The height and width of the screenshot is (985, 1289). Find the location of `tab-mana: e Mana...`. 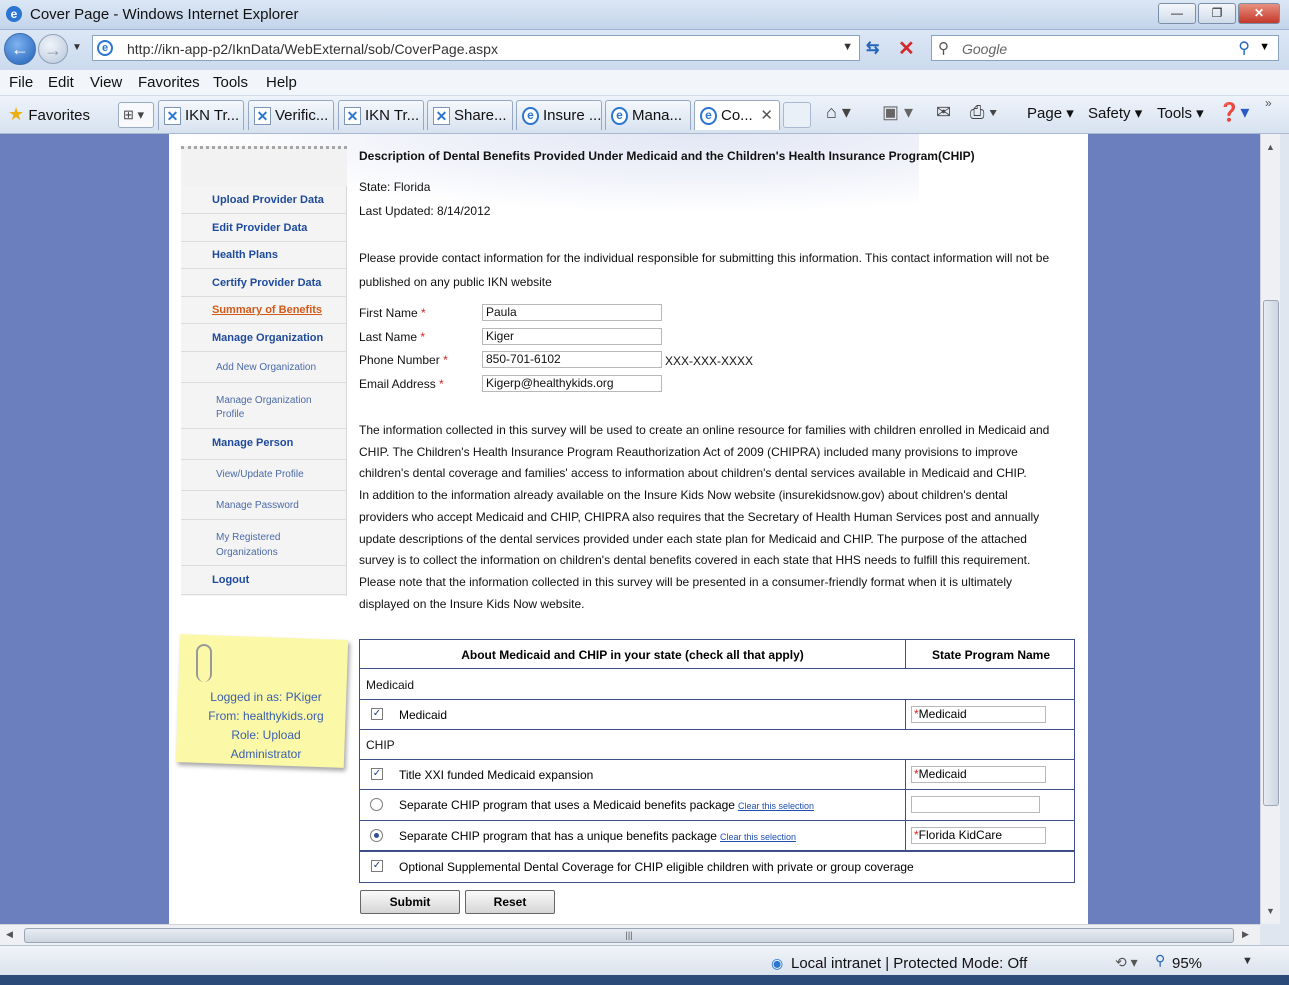

tab-mana: e Mana... is located at coordinates (648, 115).